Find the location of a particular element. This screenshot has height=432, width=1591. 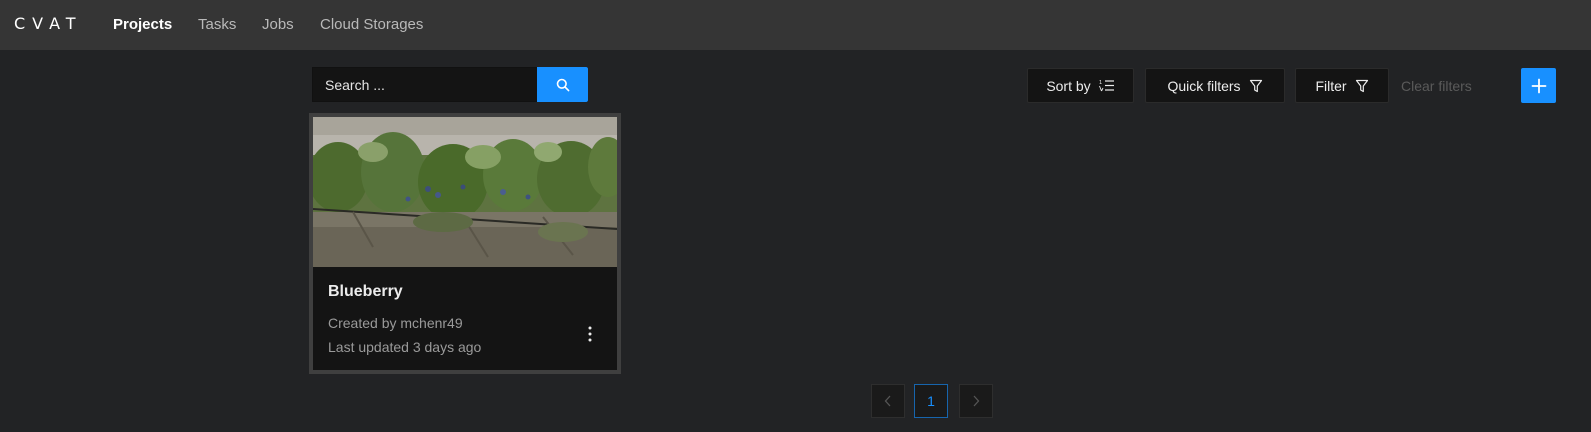

search-input is located at coordinates (426, 84).